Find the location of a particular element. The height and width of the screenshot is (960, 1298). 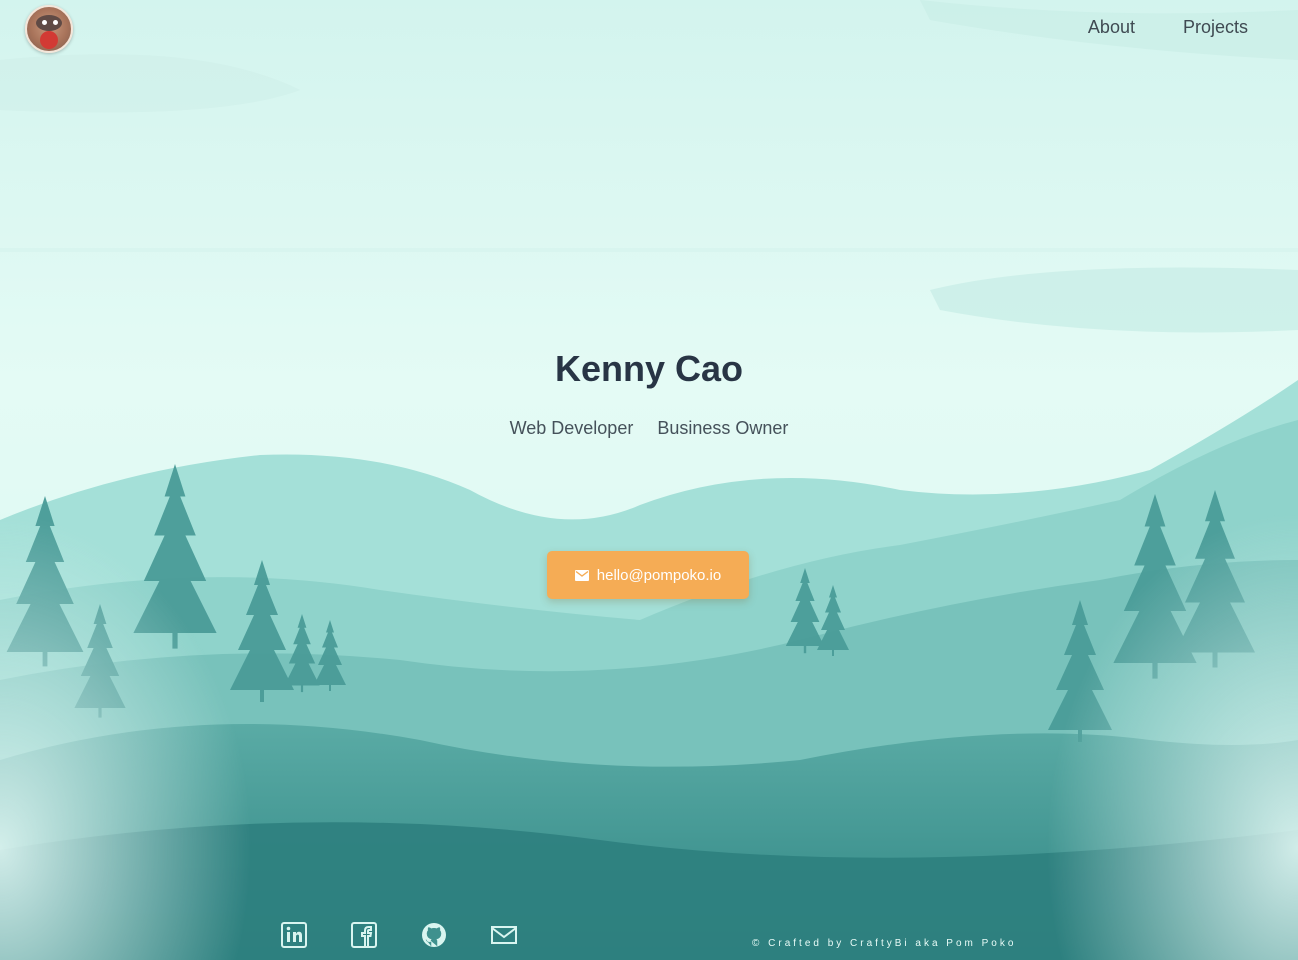

berry-icon is located at coordinates (49, 40).